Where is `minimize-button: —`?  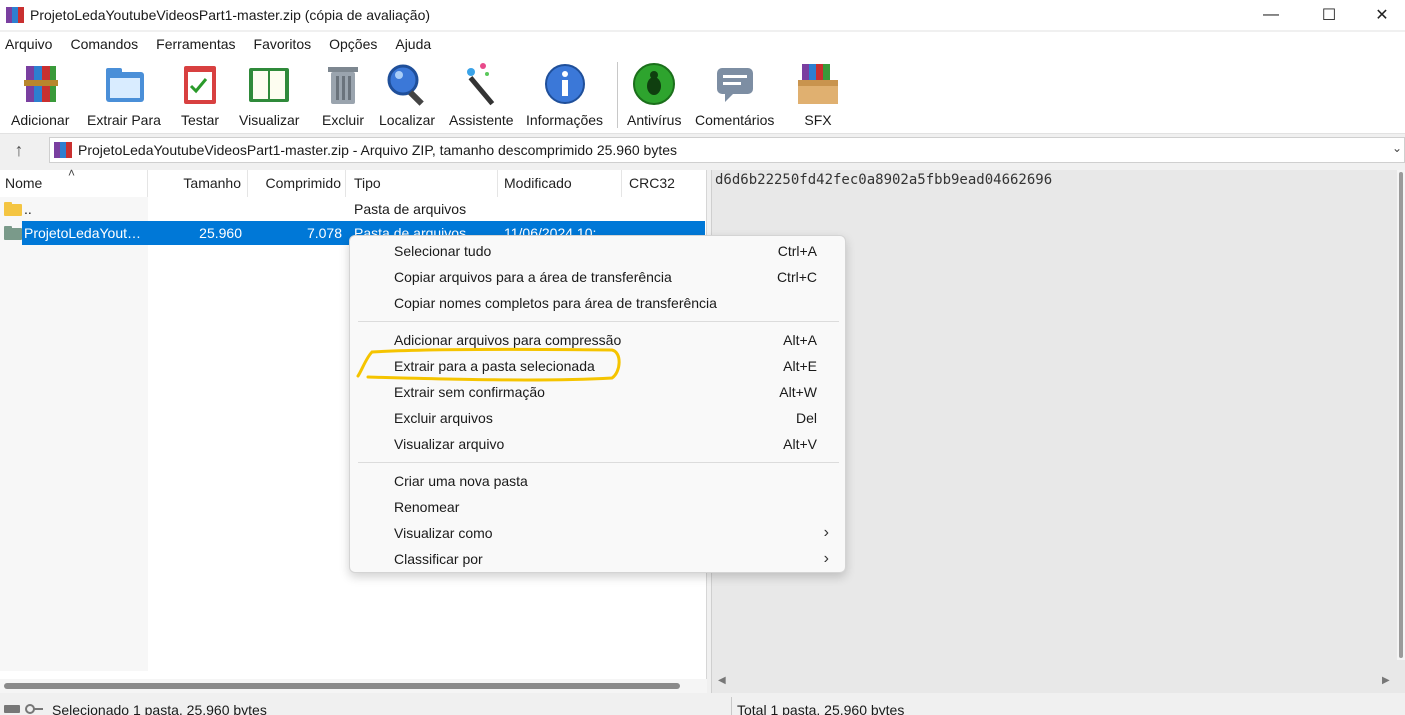
minimize-button: — is located at coordinates (1271, 15).